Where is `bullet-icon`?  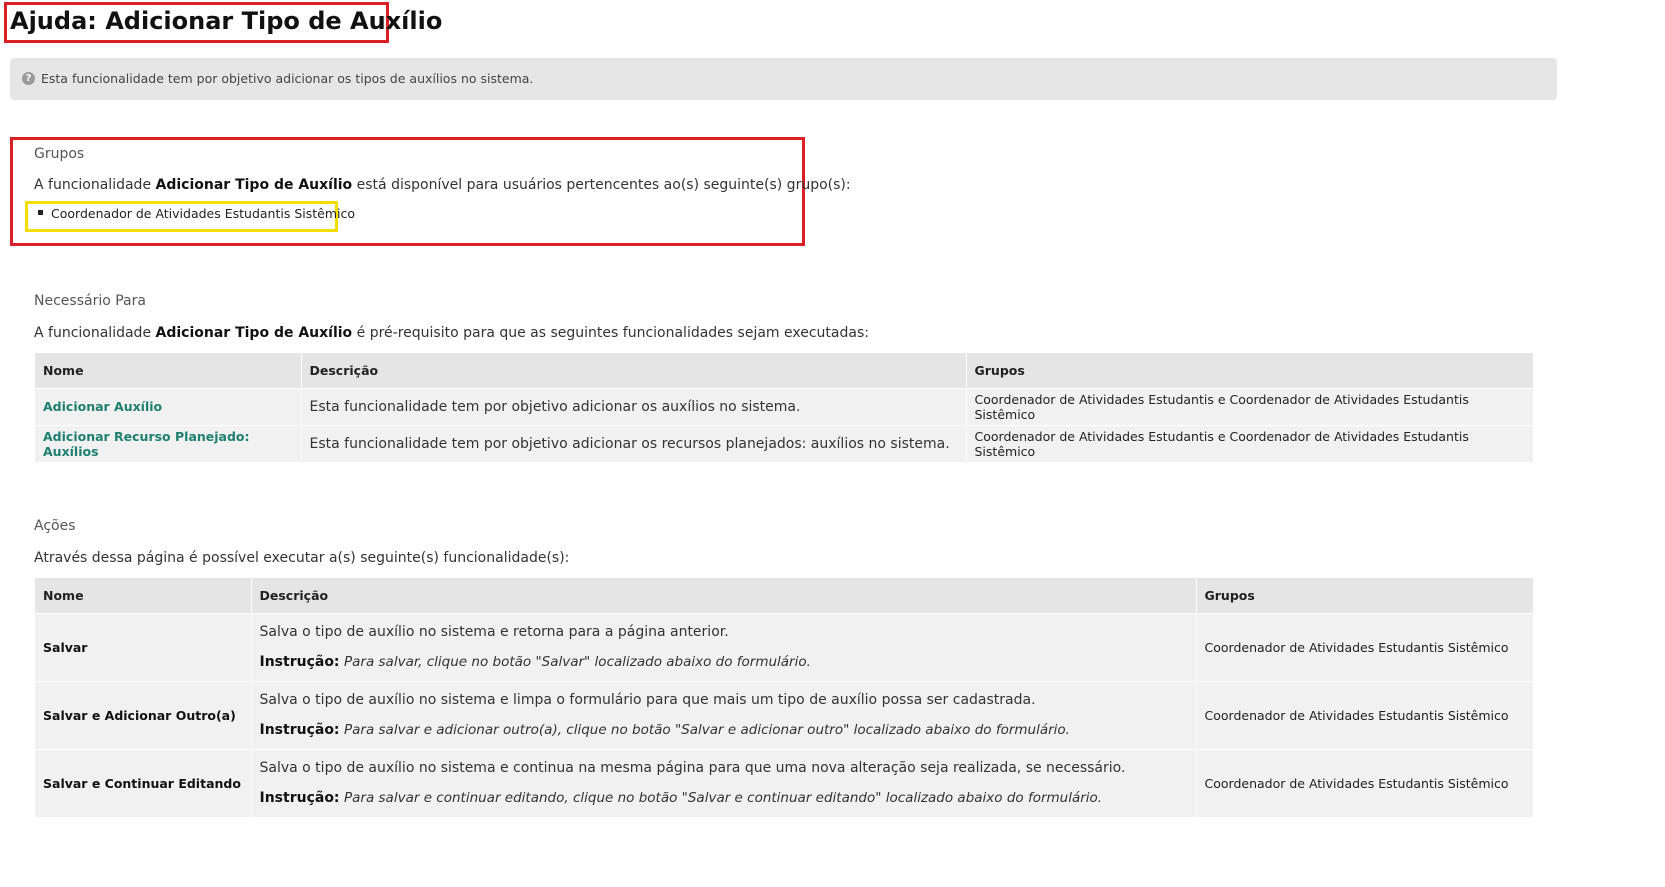 bullet-icon is located at coordinates (40, 212).